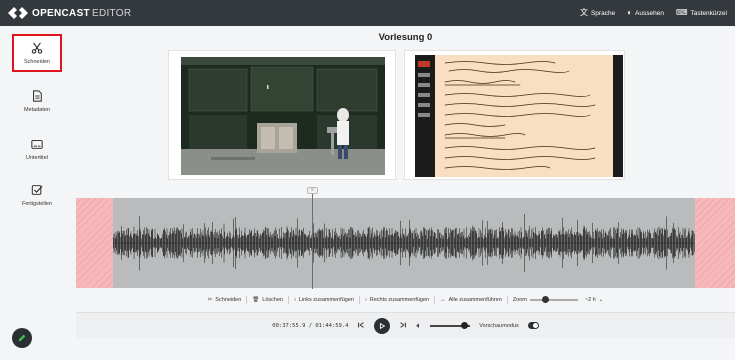  Describe the element at coordinates (37, 204) in the screenshot. I see `sidebar-item-label: Fertigstellen` at that location.